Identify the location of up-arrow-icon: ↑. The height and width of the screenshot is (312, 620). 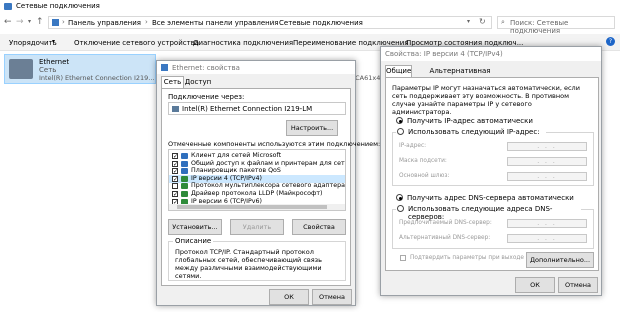
(40, 22).